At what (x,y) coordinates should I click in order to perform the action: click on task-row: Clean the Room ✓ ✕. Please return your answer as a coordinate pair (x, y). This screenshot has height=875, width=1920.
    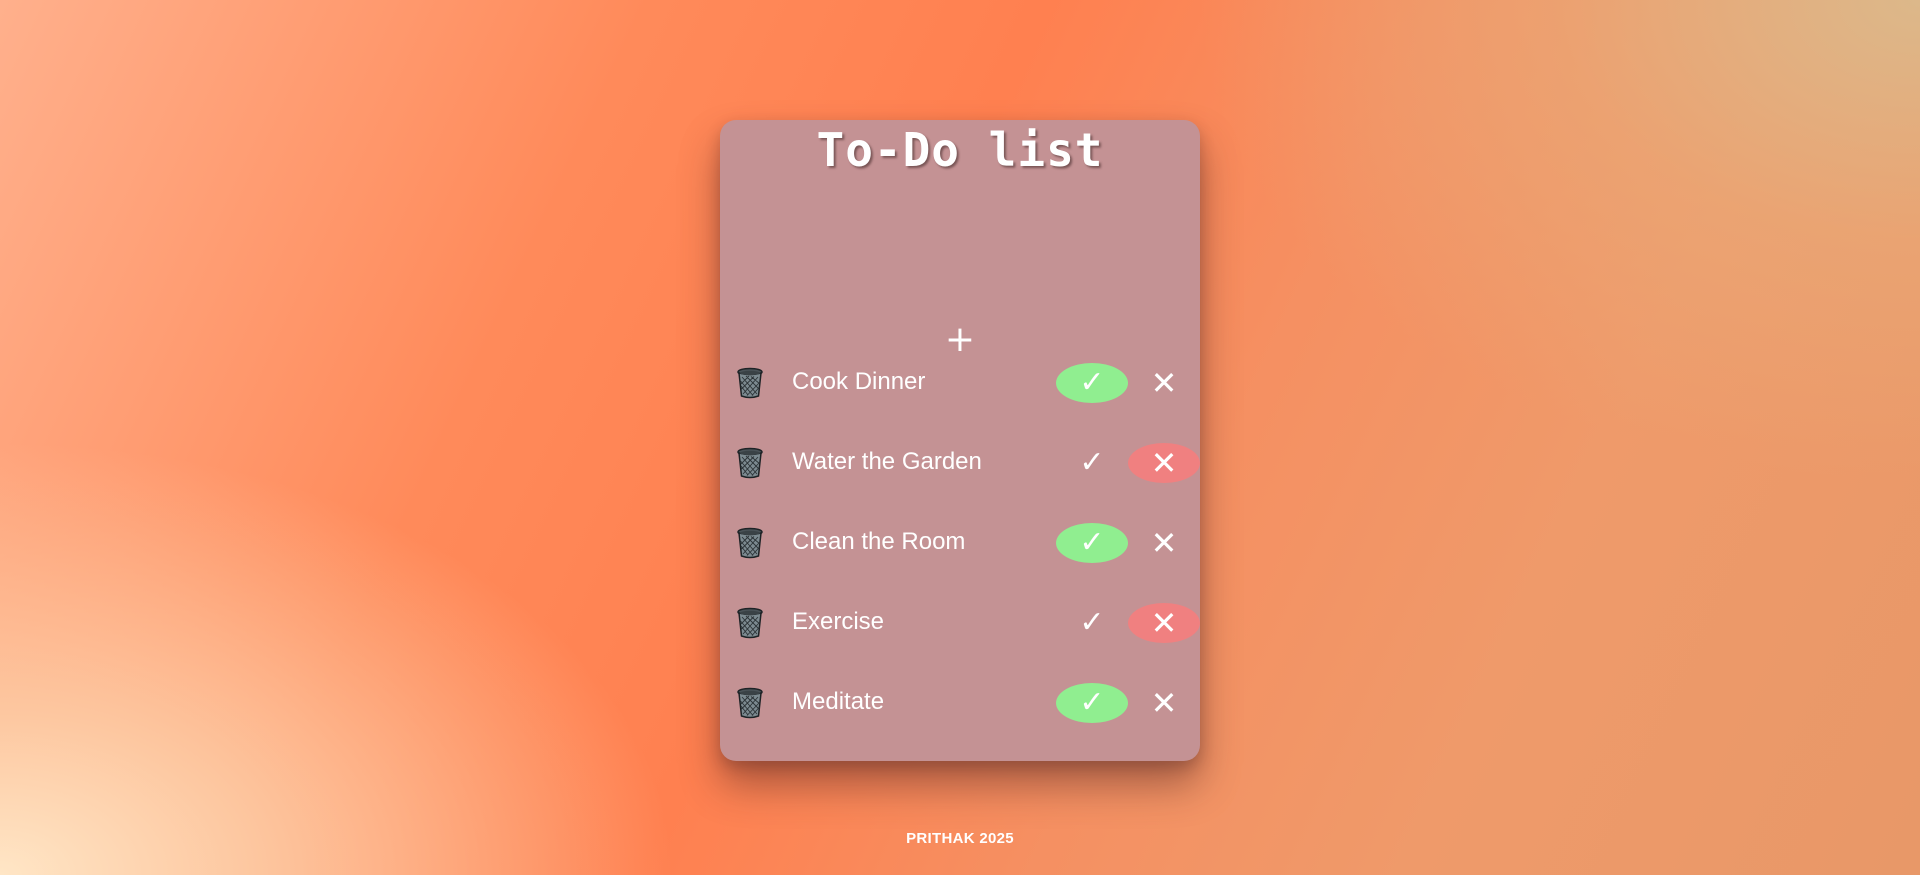
    Looking at the image, I should click on (960, 544).